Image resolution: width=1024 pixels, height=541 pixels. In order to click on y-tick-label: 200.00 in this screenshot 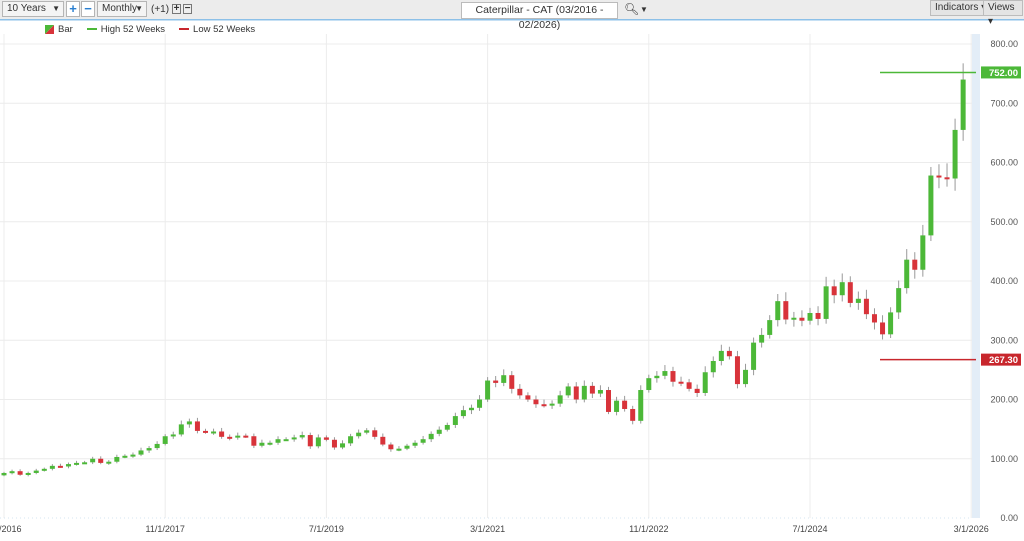, I will do `click(1004, 400)`.